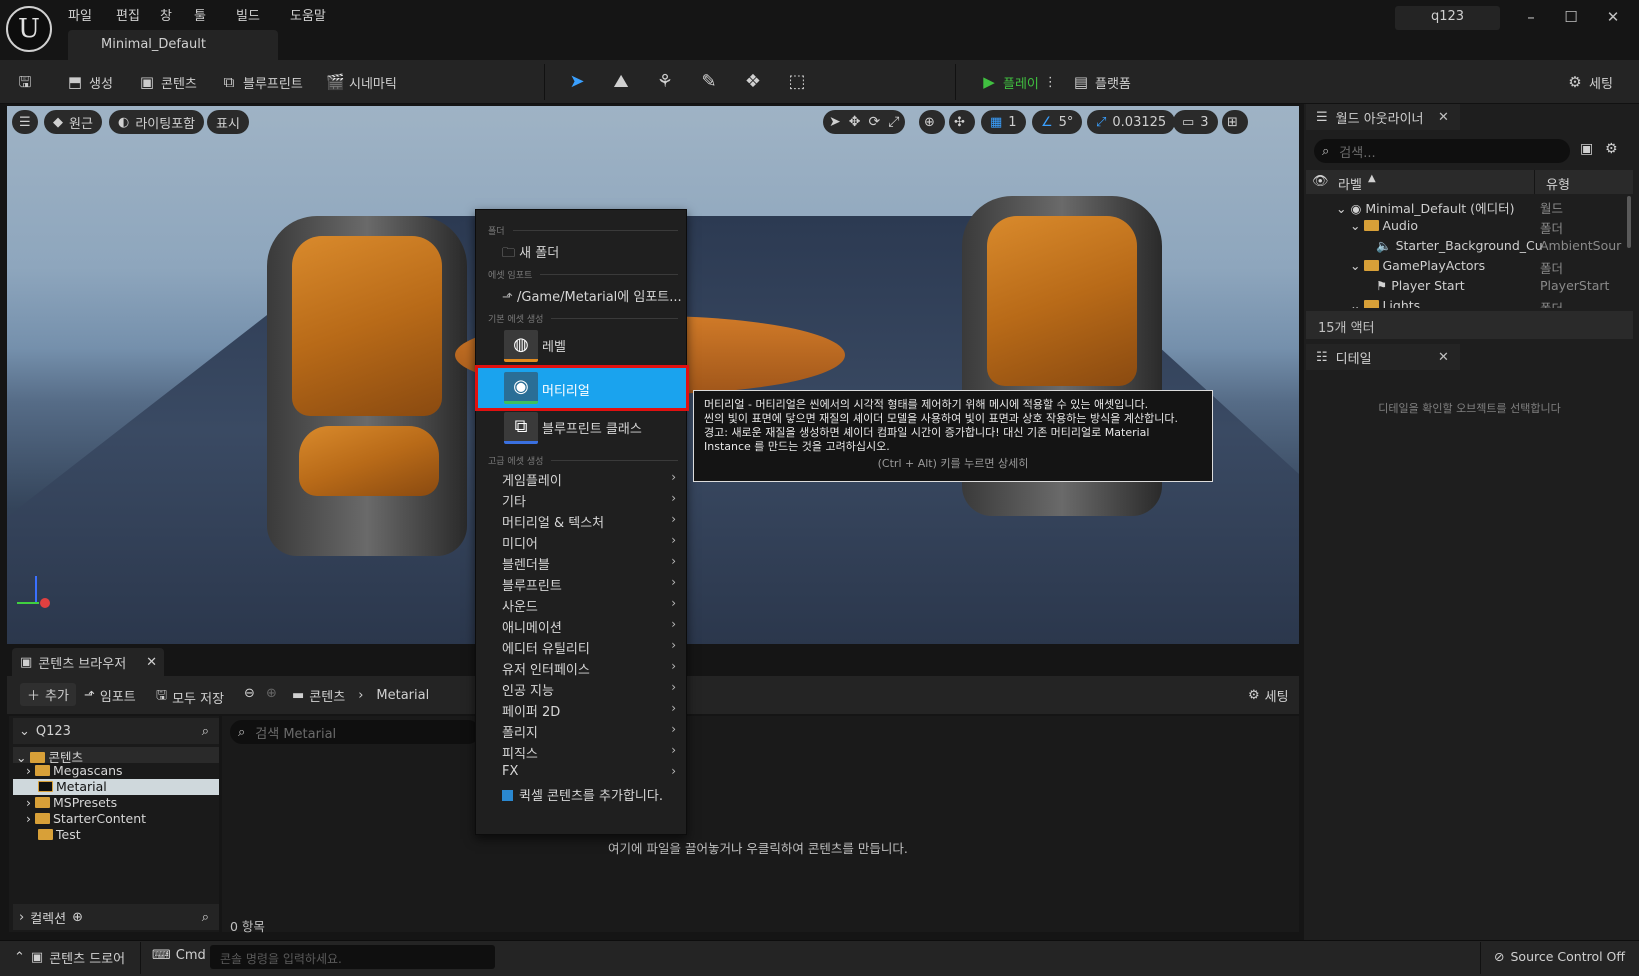 The image size is (1639, 976). What do you see at coordinates (592, 711) in the screenshot?
I see `submenu-paper2d: 페이퍼 2D ›` at bounding box center [592, 711].